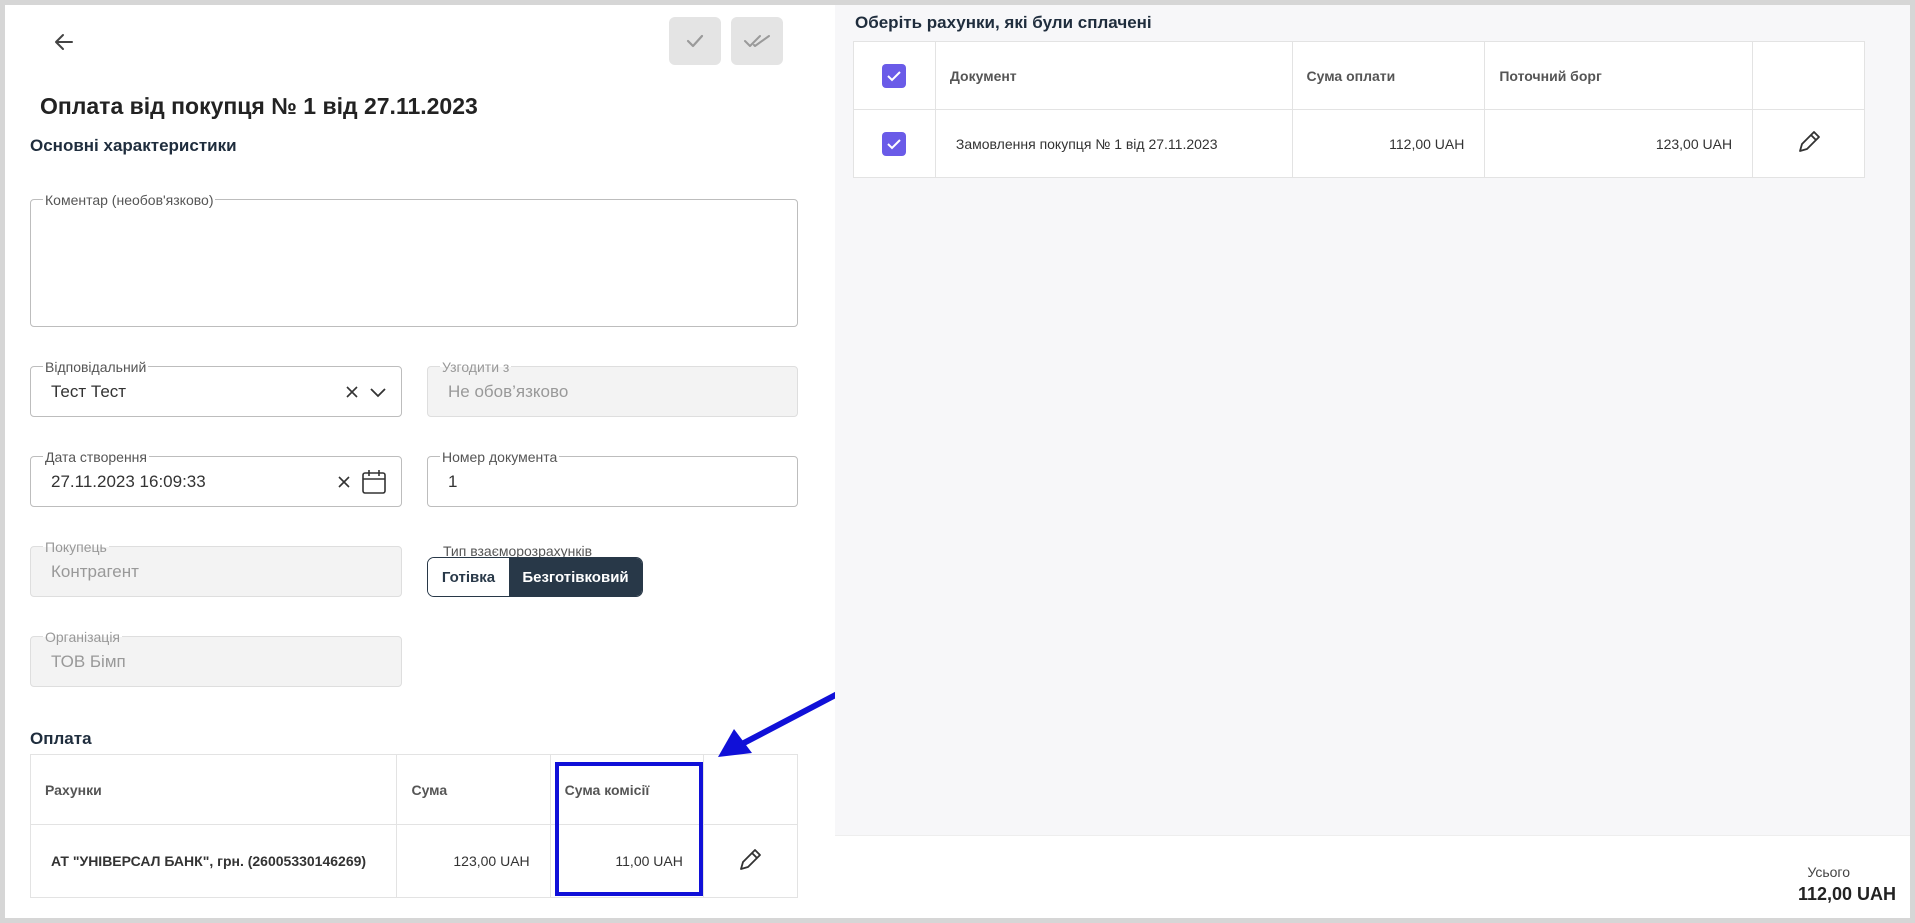 The width and height of the screenshot is (1915, 923). I want to click on settlement-cashless-option: Безготівковий, so click(575, 577).